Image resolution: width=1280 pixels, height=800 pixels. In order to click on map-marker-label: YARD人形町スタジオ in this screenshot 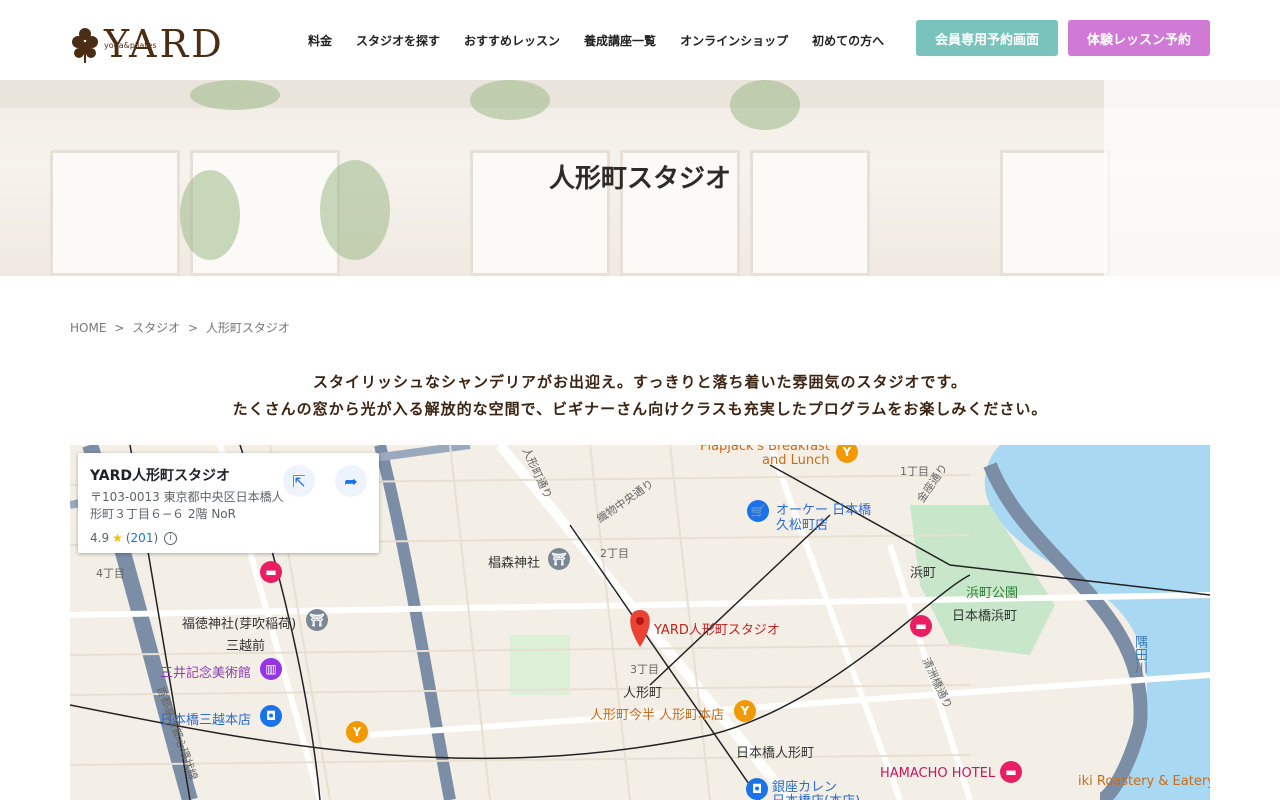, I will do `click(717, 628)`.